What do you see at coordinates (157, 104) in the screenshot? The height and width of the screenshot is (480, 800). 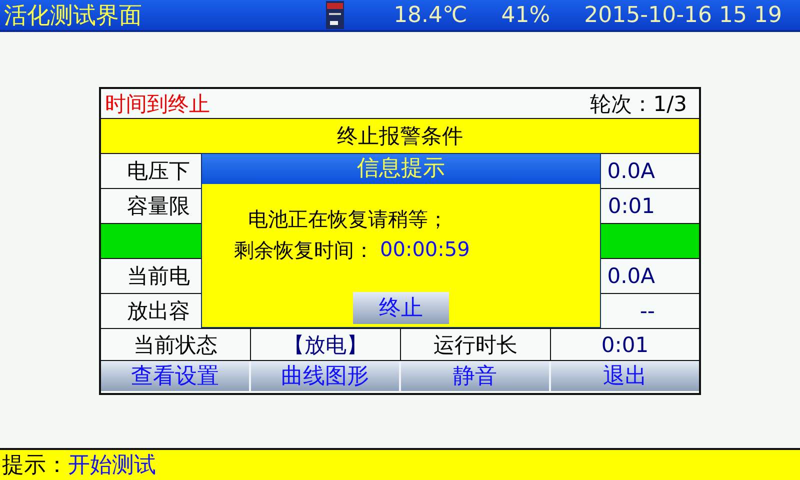 I see `status-text: 时间到终止` at bounding box center [157, 104].